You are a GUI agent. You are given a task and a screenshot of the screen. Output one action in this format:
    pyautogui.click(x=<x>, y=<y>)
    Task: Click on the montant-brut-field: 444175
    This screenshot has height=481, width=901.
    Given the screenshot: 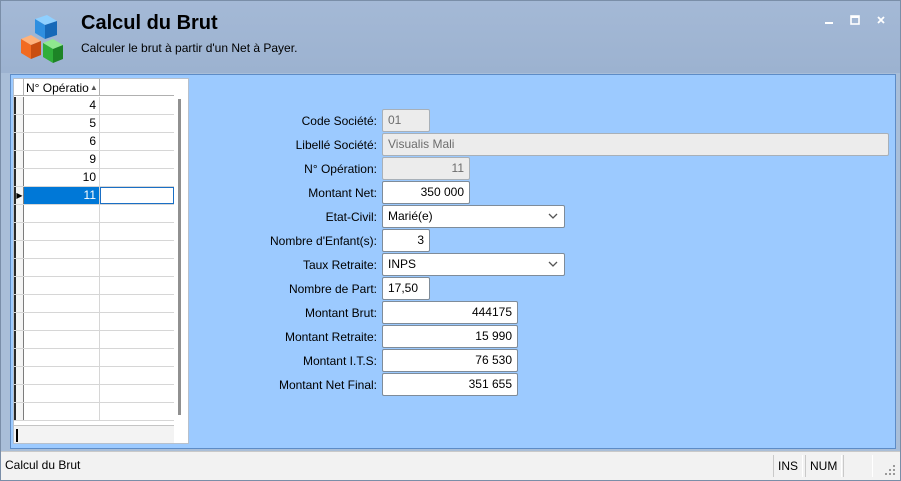 What is the action you would take?
    pyautogui.click(x=450, y=312)
    